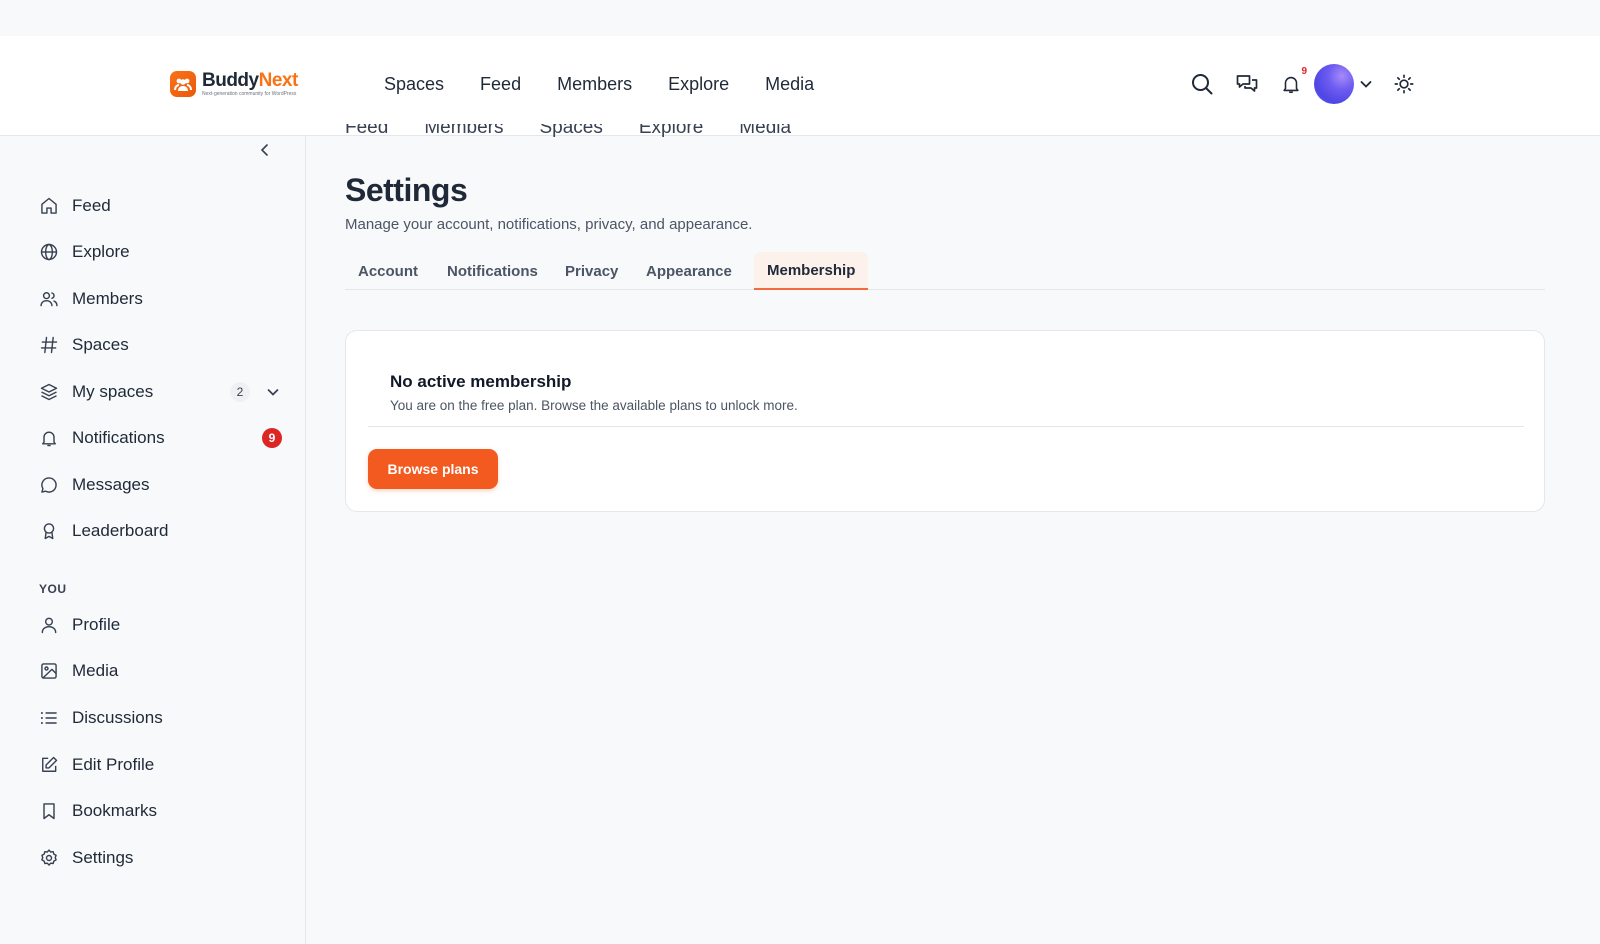  I want to click on gear-icon, so click(49, 858).